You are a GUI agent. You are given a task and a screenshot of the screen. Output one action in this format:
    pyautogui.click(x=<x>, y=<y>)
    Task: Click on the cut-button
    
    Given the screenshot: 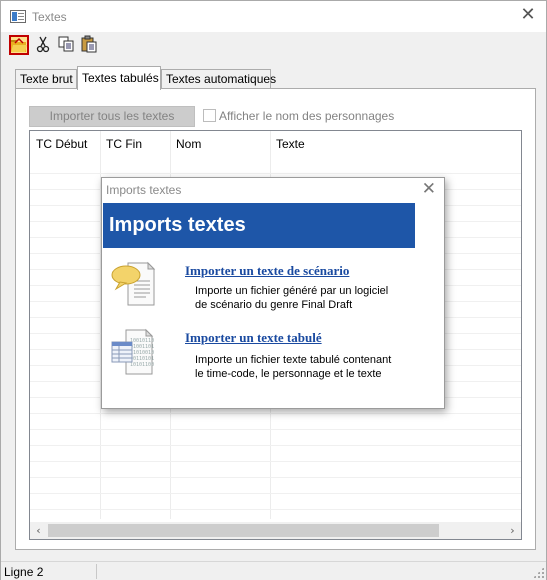 What is the action you would take?
    pyautogui.click(x=44, y=45)
    